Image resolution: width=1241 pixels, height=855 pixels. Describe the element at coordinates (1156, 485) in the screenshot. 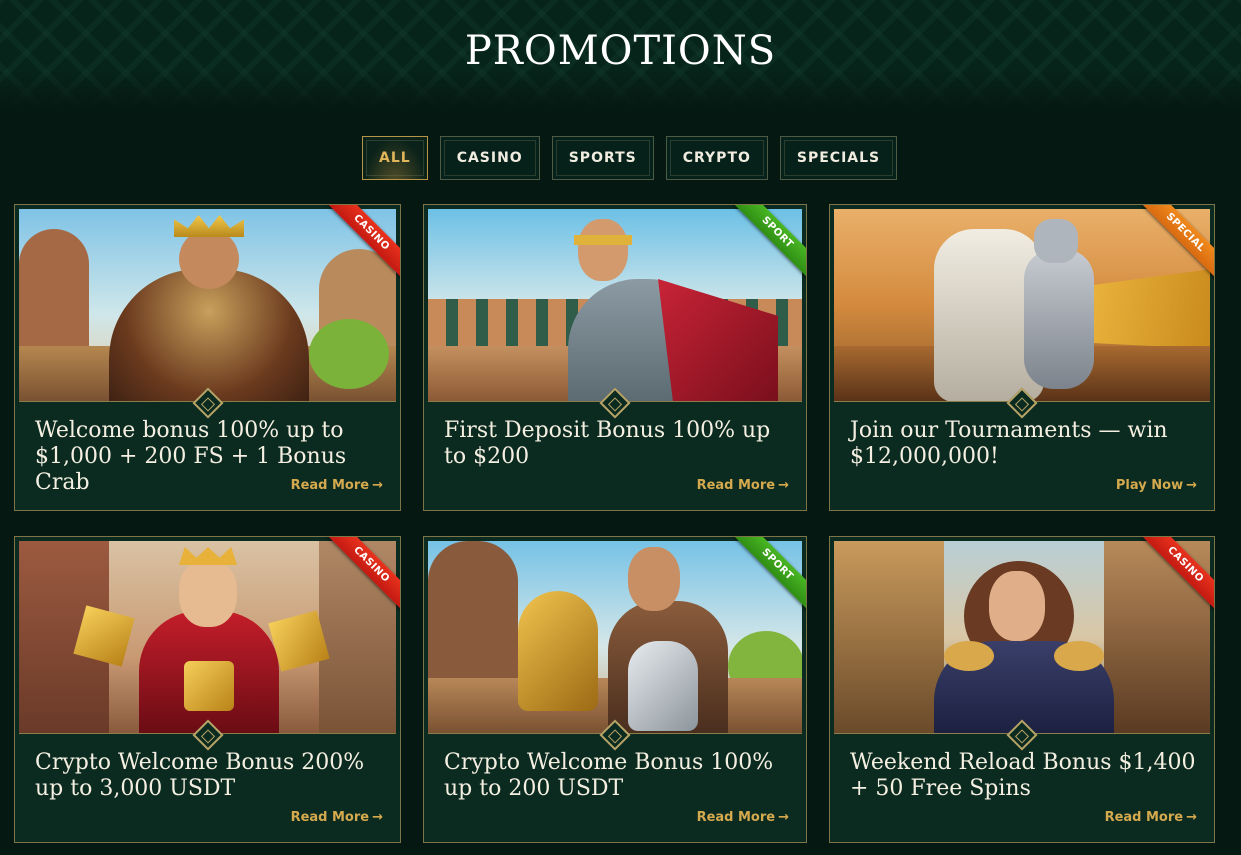

I see `play-now-link: Play Now →` at that location.